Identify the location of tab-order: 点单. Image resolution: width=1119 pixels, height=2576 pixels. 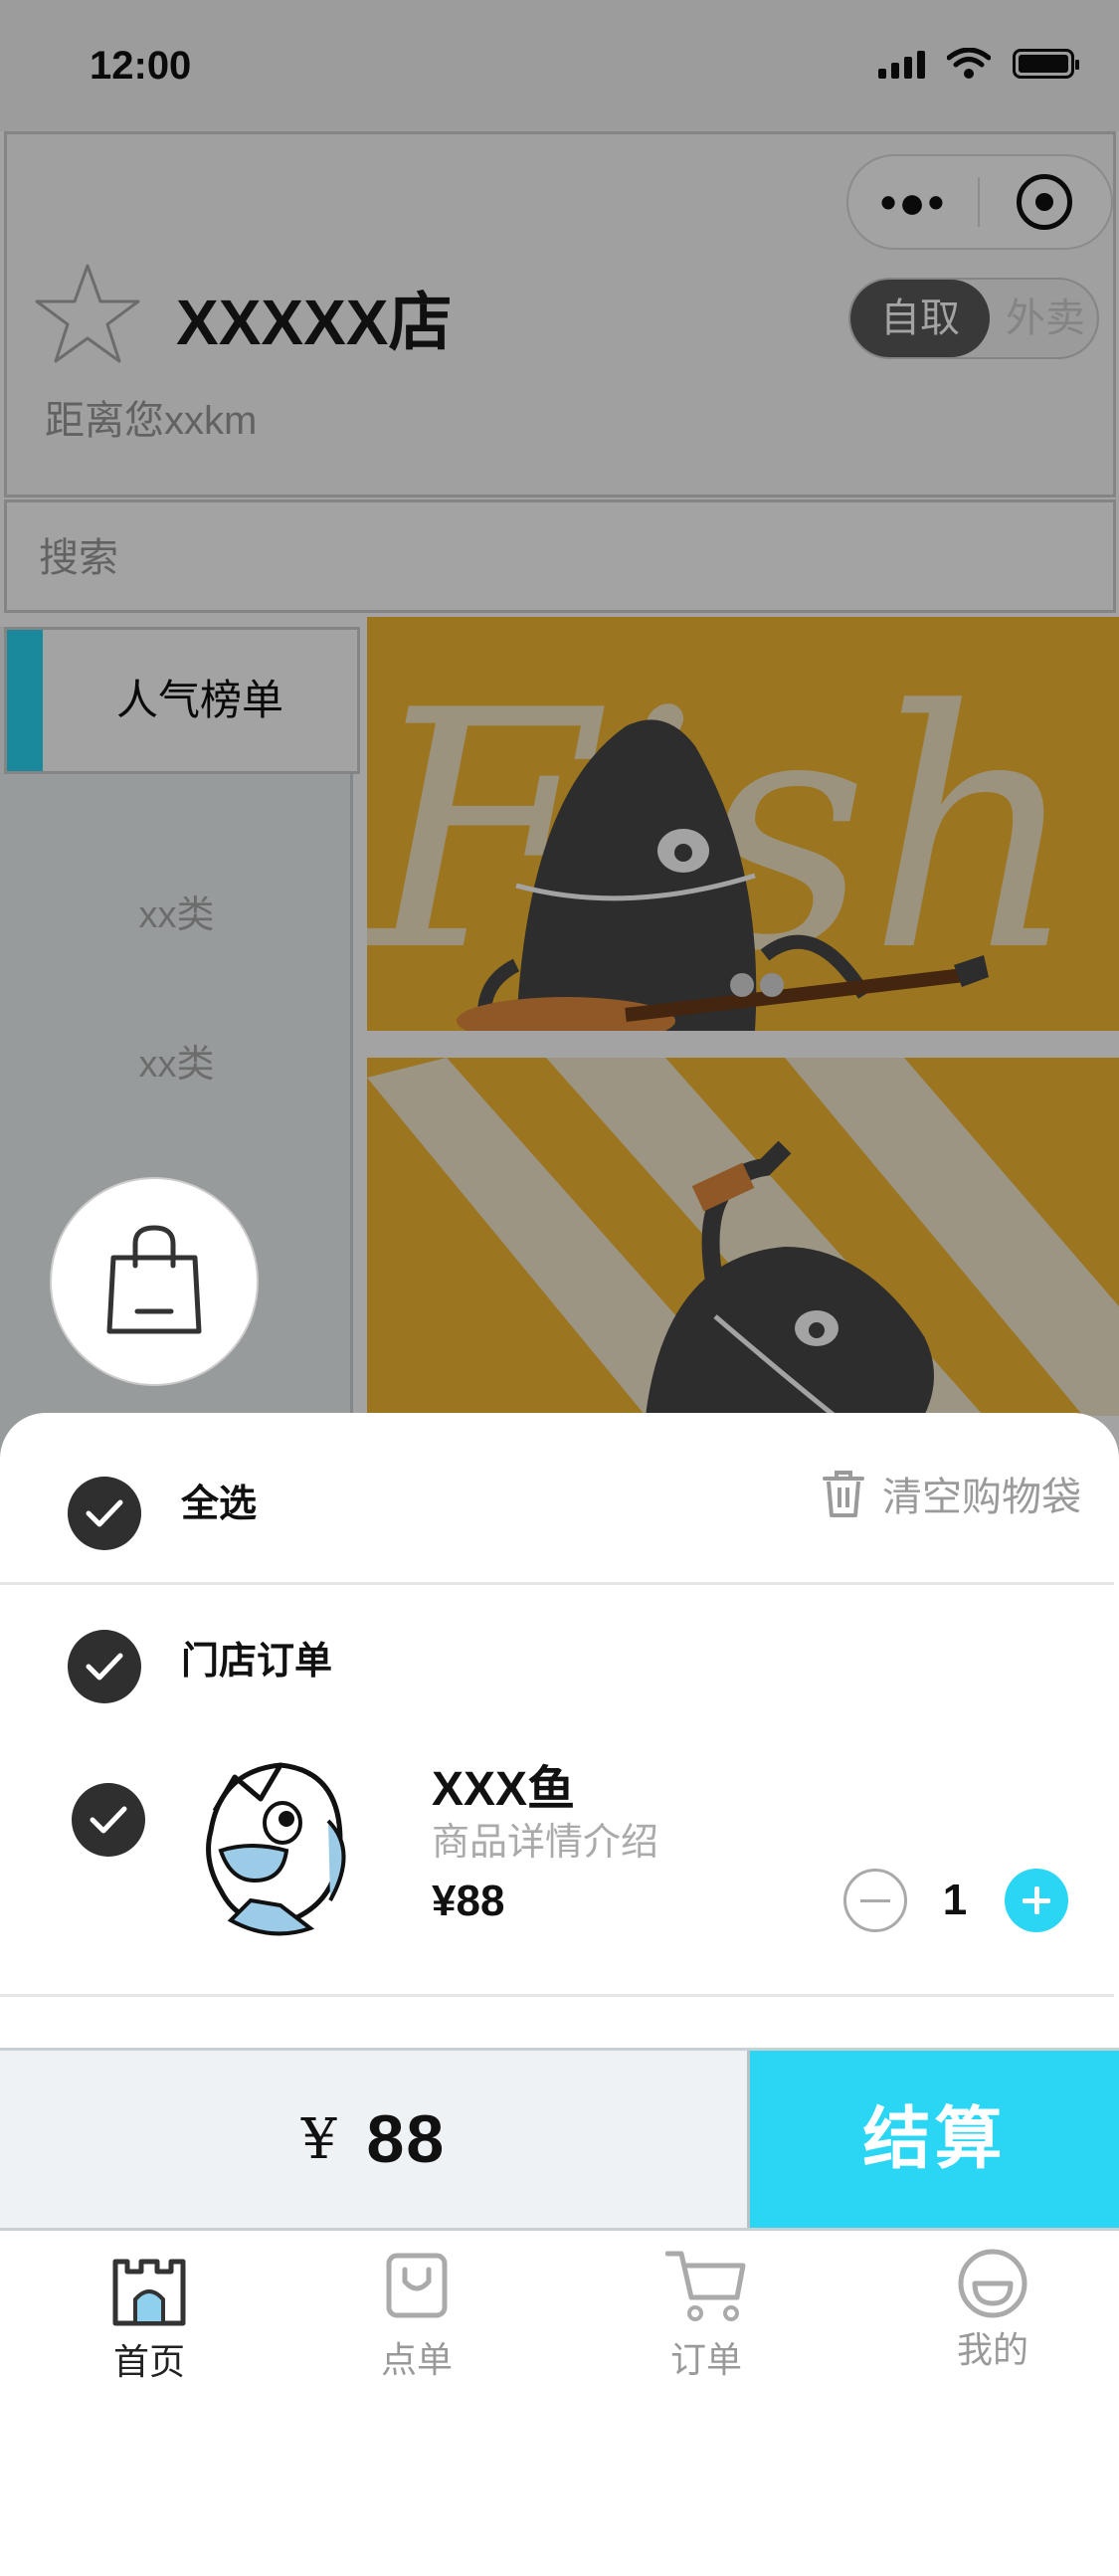
(416, 2313).